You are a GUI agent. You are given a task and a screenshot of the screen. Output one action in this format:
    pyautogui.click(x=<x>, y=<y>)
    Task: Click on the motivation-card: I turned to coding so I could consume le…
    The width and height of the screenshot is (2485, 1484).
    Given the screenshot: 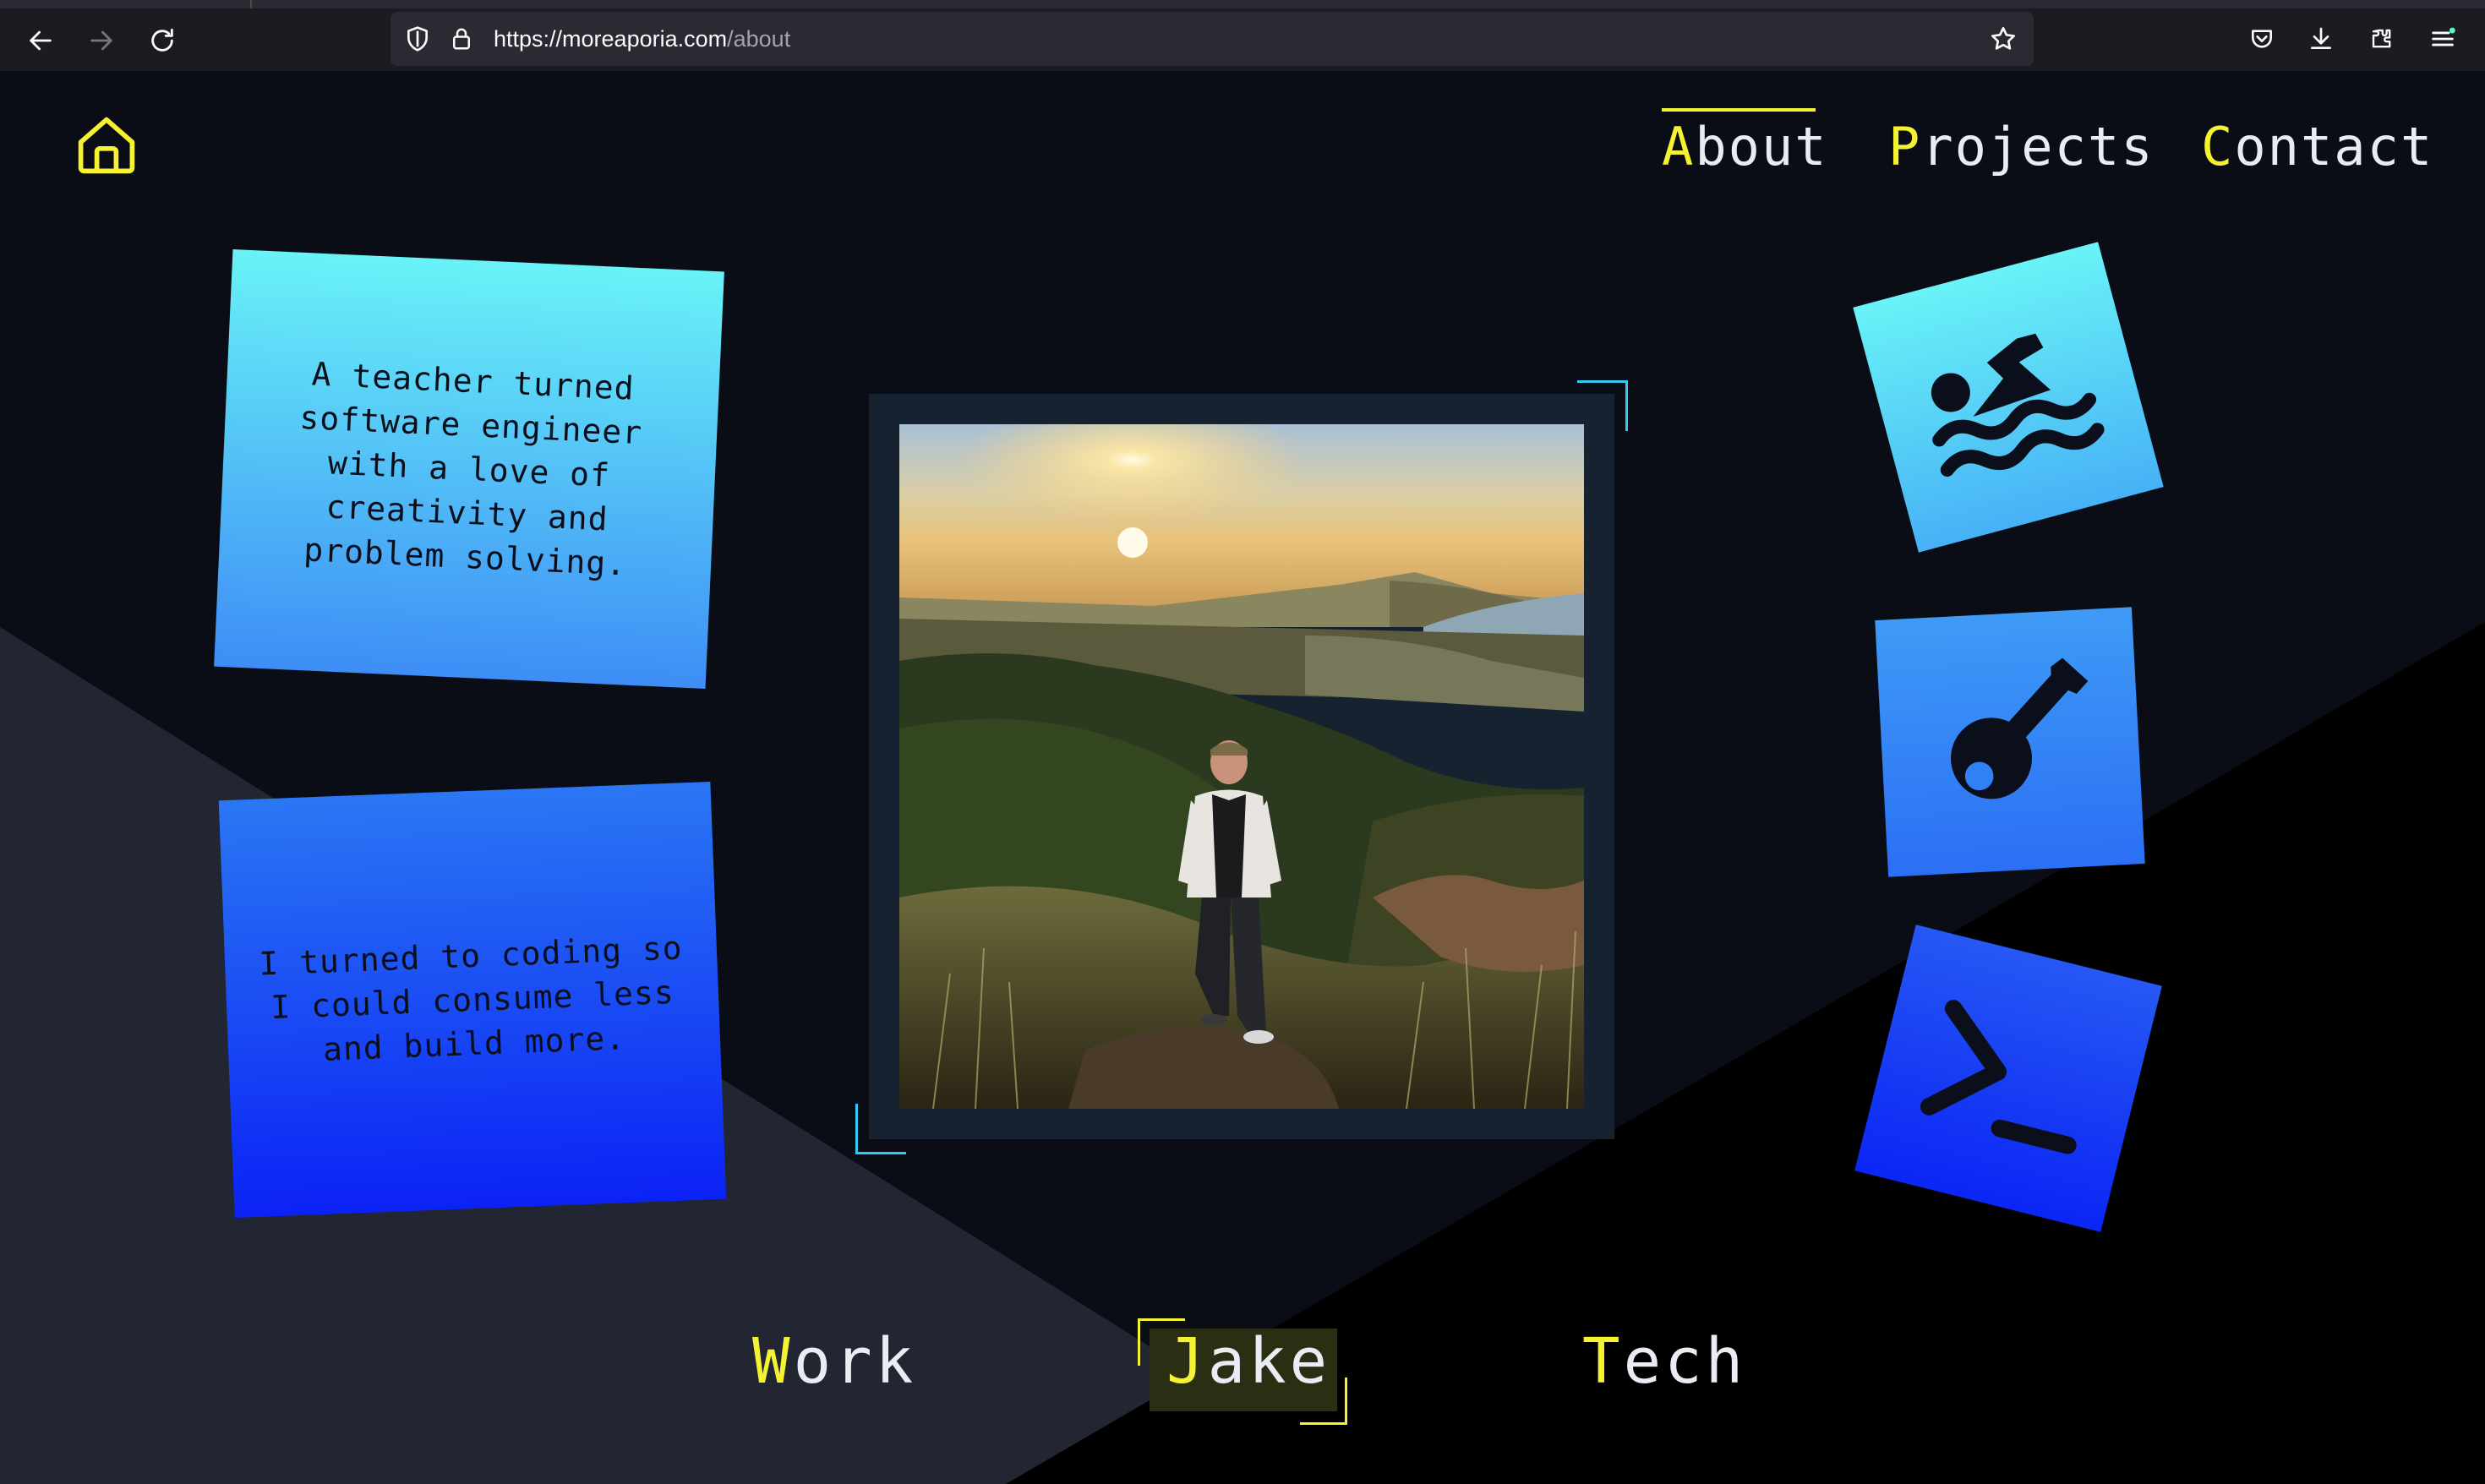 What is the action you would take?
    pyautogui.click(x=473, y=1000)
    